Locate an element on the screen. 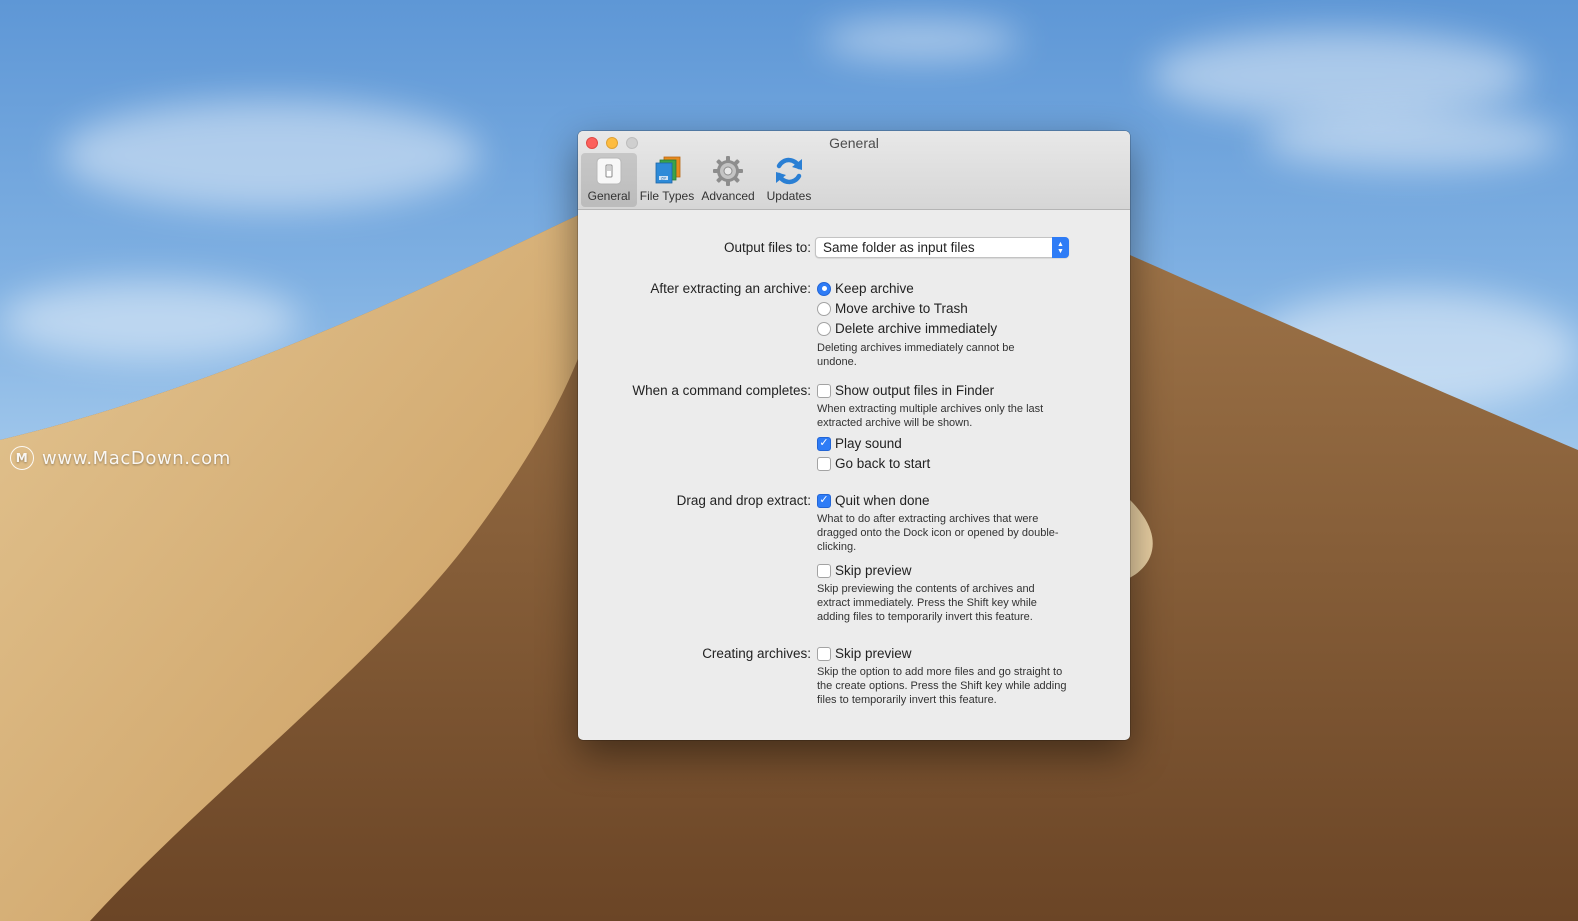 The image size is (1578, 921). play-sound-label: Play sound is located at coordinates (868, 443).